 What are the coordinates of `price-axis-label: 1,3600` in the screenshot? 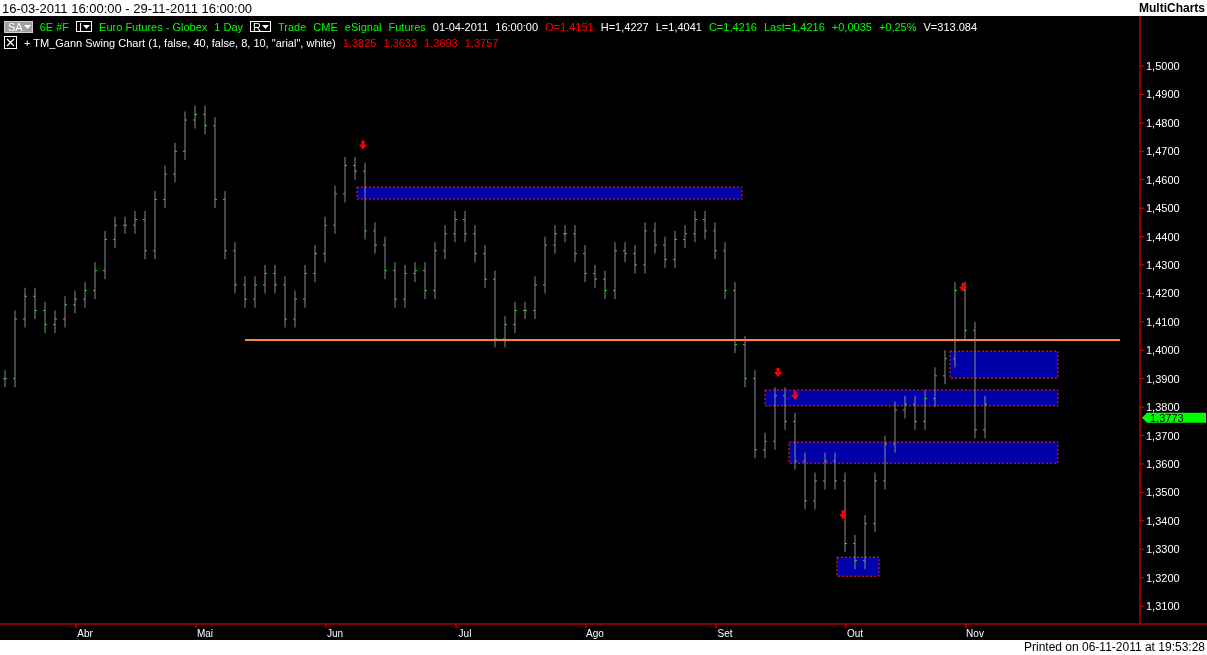 It's located at (1163, 463).